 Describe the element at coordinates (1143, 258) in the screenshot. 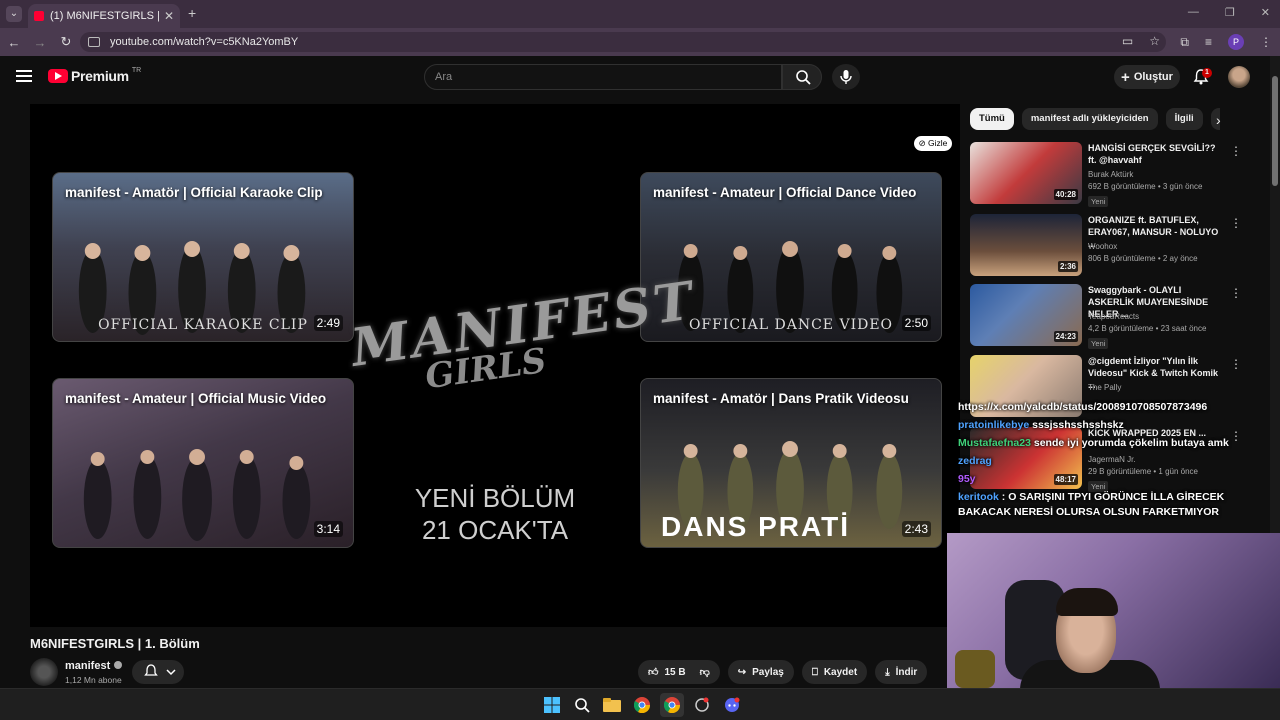

I see `suggested-meta: 806 B görüntüleme • 2 ay önce` at that location.